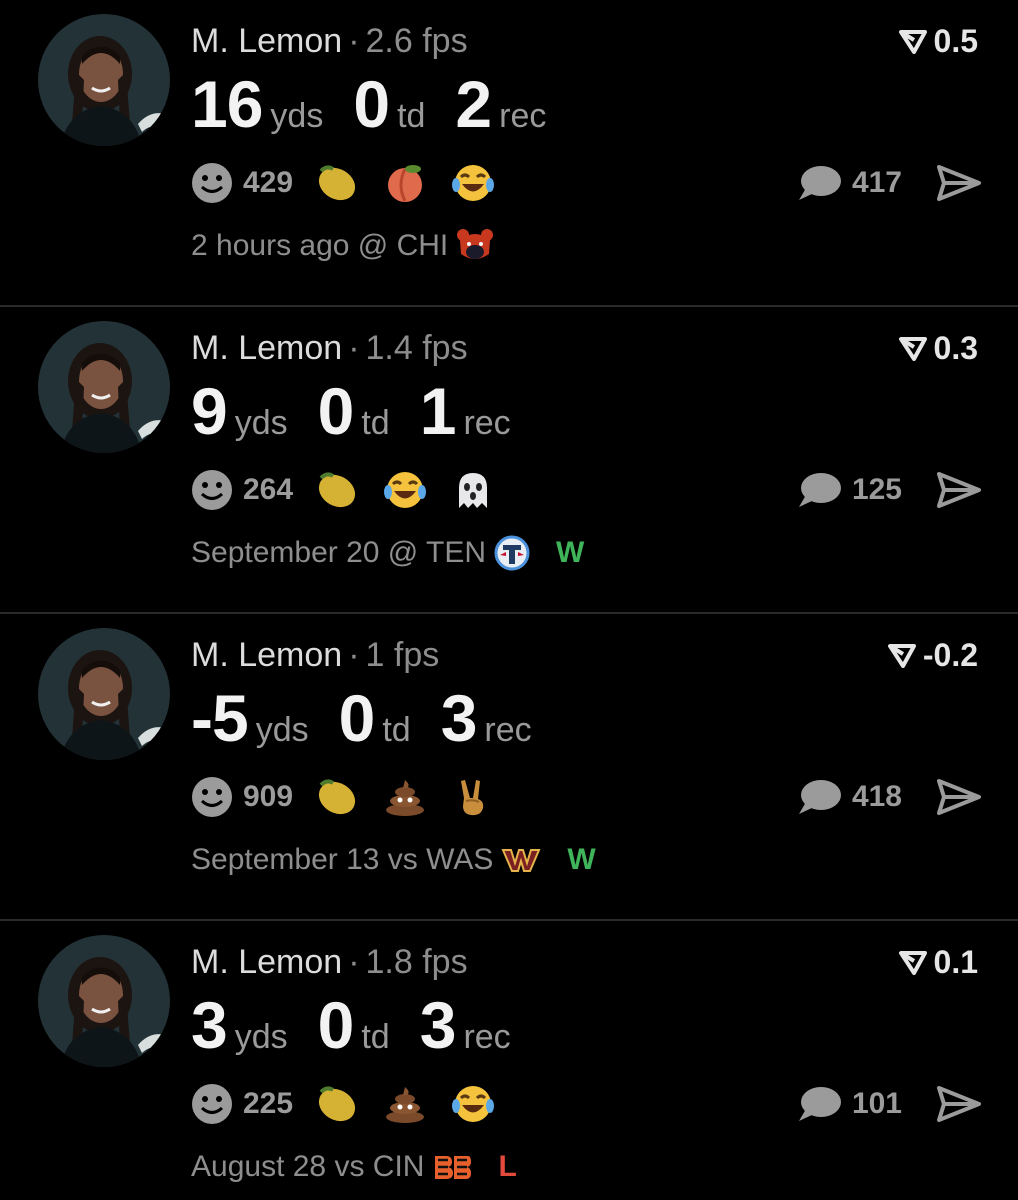 This screenshot has height=1200, width=1018. I want to click on yds-value: -5, so click(220, 718).